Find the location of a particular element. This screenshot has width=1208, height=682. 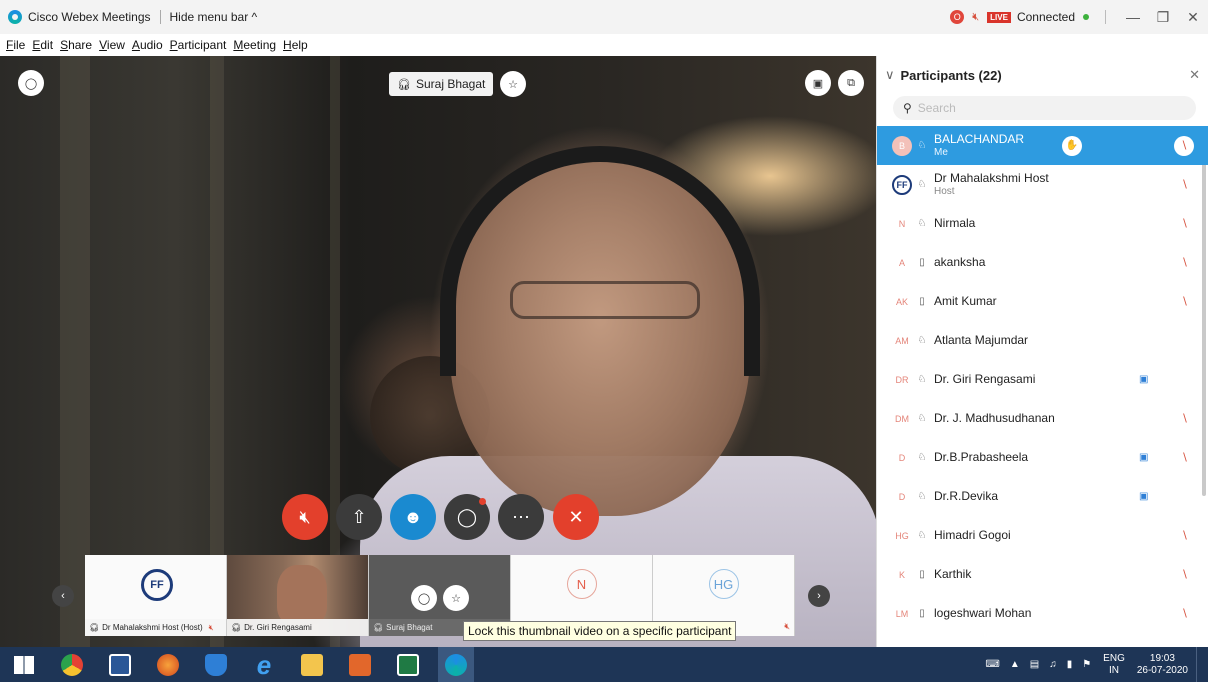

participant-row: N ♘ Nirmala ∖ is located at coordinates (1042, 223).